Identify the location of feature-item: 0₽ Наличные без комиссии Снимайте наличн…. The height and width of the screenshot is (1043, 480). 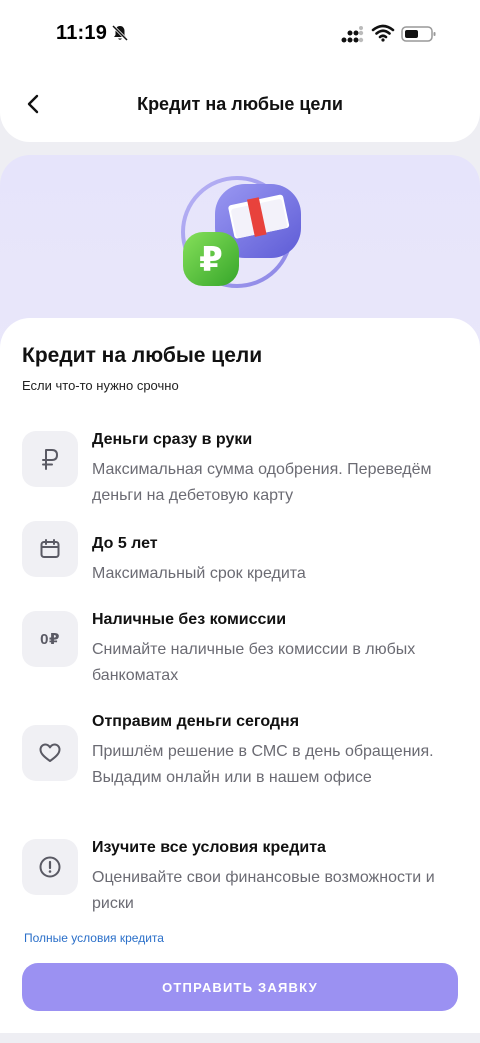
(242, 651).